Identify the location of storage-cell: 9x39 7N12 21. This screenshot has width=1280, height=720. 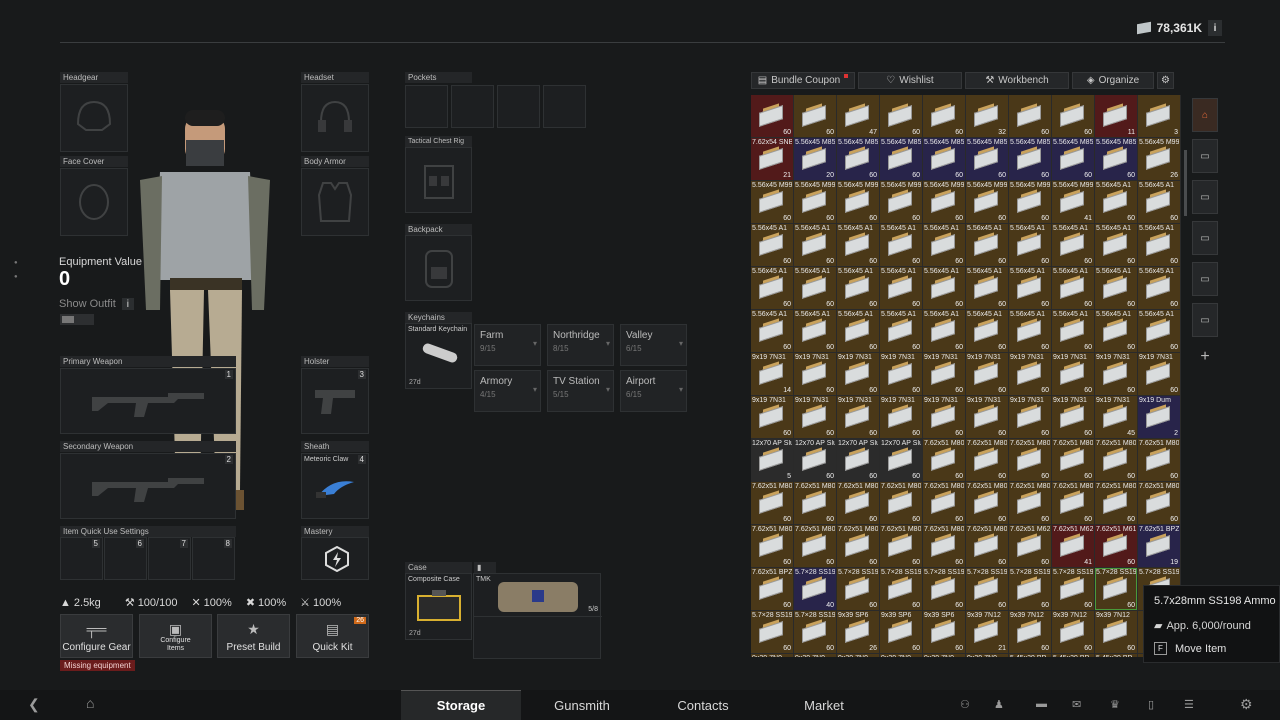
(987, 632).